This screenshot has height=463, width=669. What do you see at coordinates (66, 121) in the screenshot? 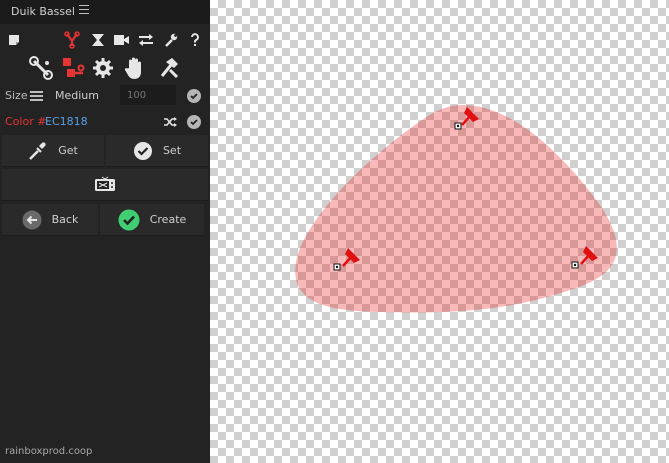
I see `color-value: EC1818` at bounding box center [66, 121].